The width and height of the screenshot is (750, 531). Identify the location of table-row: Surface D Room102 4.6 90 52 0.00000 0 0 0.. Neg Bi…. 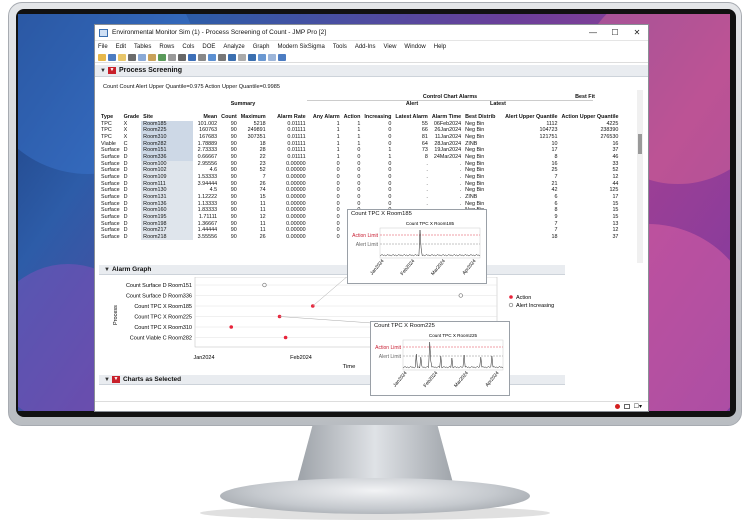
(359, 170).